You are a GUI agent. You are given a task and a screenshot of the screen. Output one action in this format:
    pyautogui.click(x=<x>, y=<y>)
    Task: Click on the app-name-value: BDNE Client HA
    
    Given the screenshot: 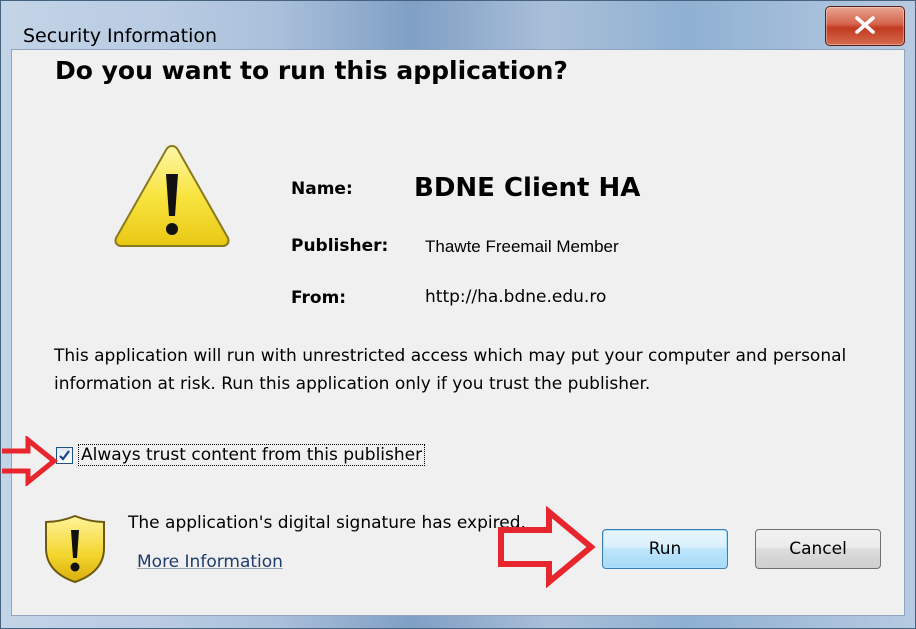 What is the action you would take?
    pyautogui.click(x=527, y=188)
    